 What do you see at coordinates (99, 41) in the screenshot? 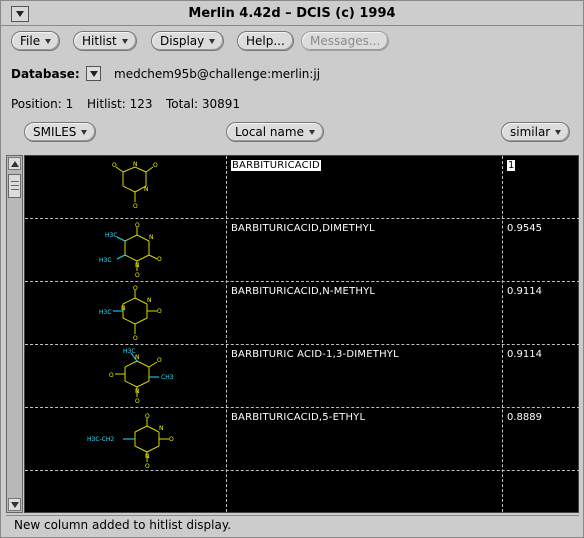
I see `hitlist-menu-label: Hitlist` at bounding box center [99, 41].